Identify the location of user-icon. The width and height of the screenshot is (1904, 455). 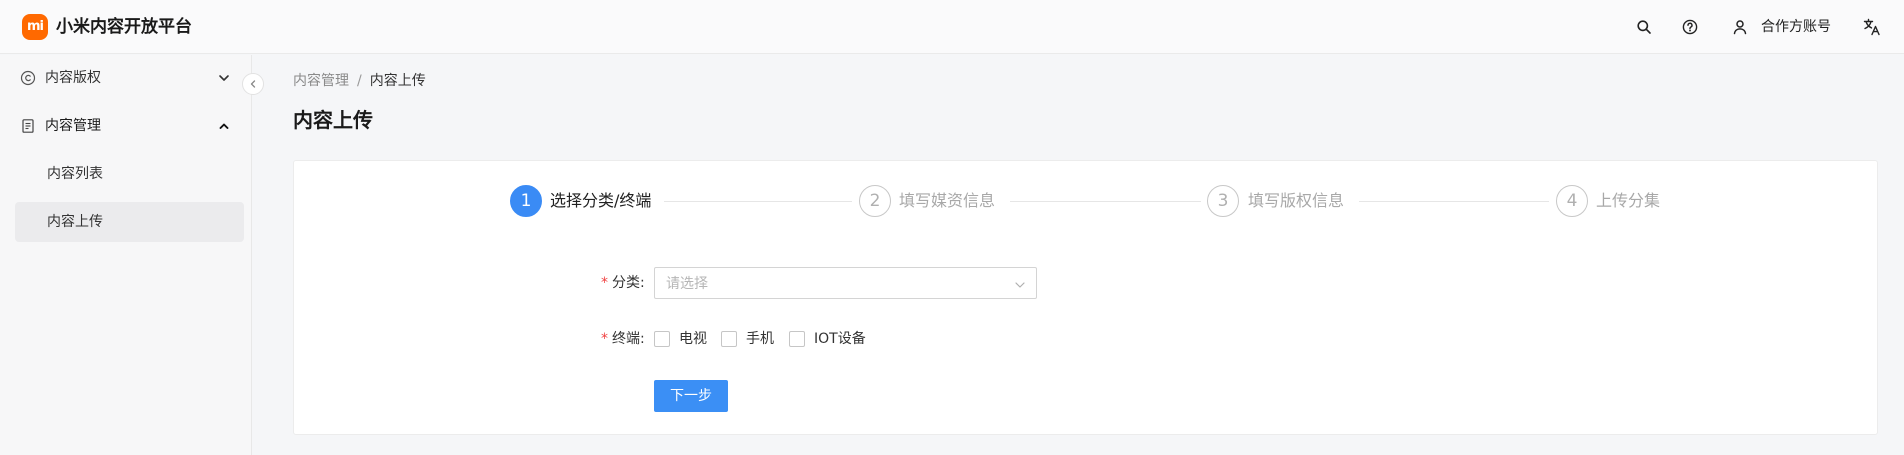
(1740, 27).